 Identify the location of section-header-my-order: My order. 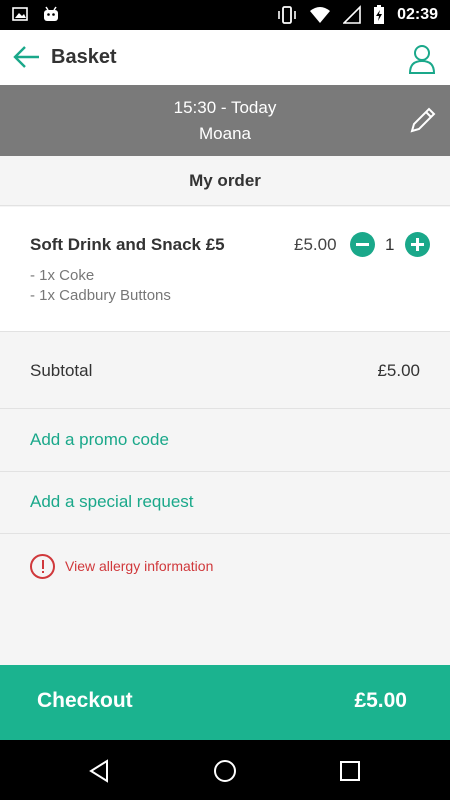
(225, 181).